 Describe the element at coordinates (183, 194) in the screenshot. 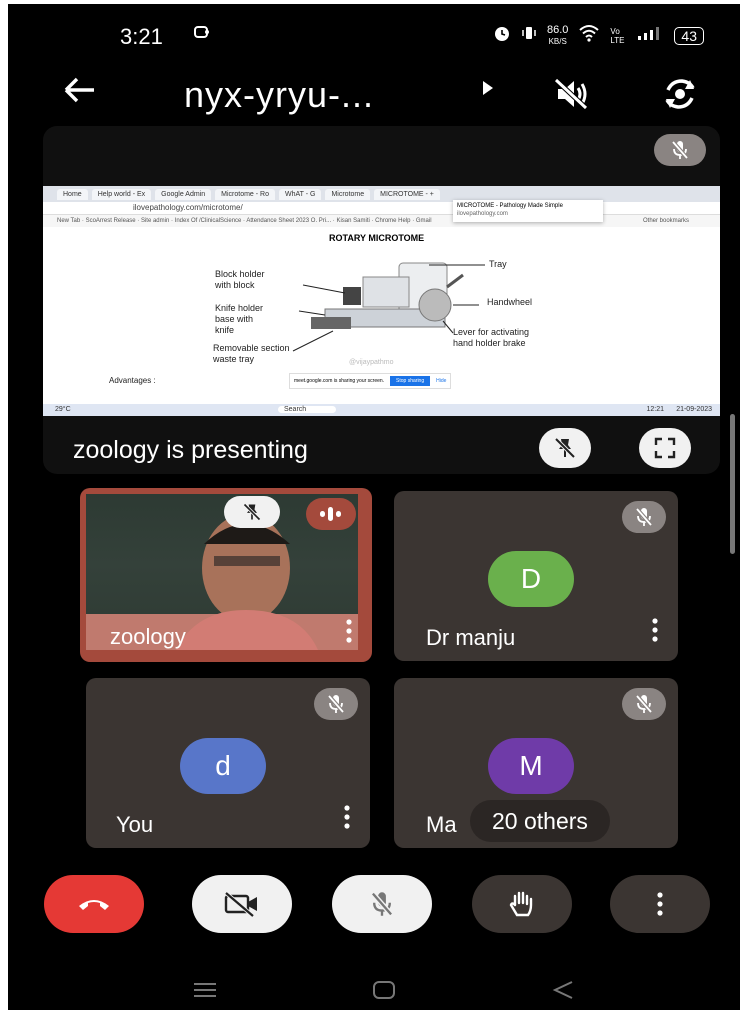

I see `browser-tab: Google Admin` at that location.